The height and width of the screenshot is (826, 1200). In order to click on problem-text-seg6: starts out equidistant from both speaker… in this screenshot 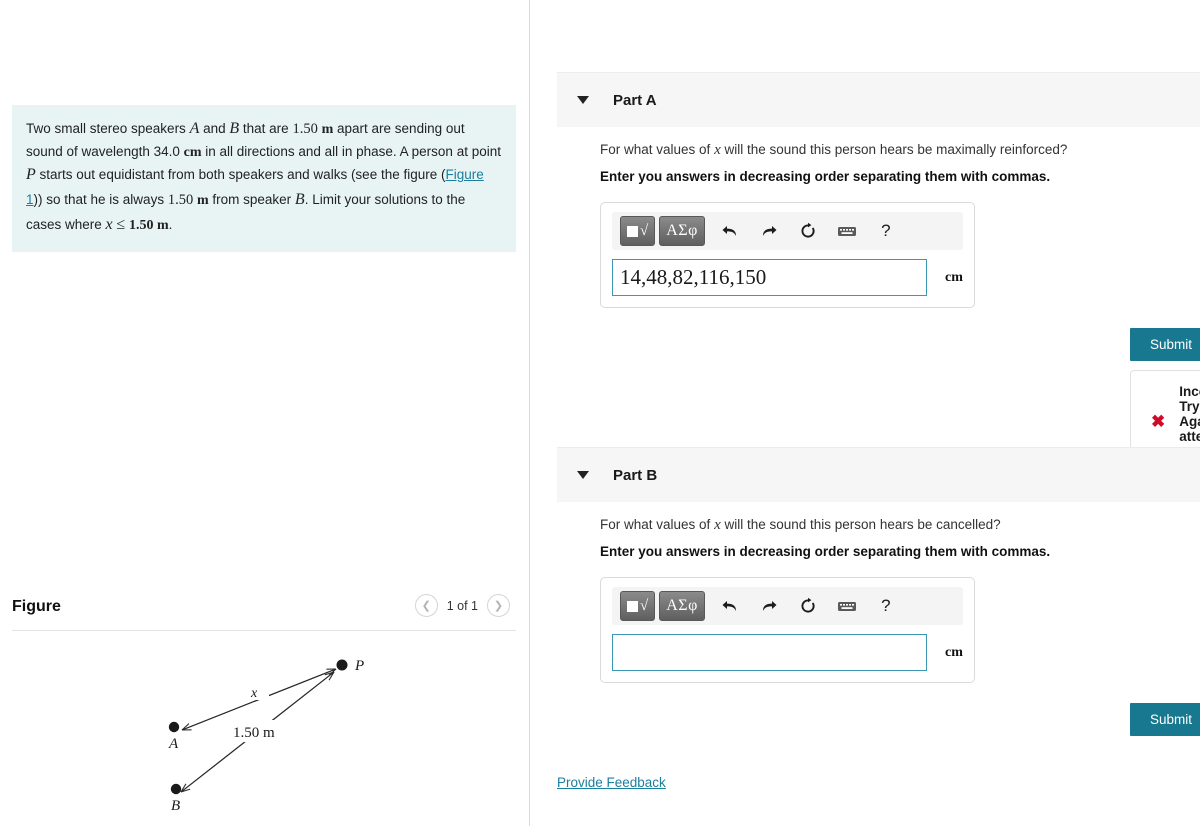, I will do `click(240, 175)`.